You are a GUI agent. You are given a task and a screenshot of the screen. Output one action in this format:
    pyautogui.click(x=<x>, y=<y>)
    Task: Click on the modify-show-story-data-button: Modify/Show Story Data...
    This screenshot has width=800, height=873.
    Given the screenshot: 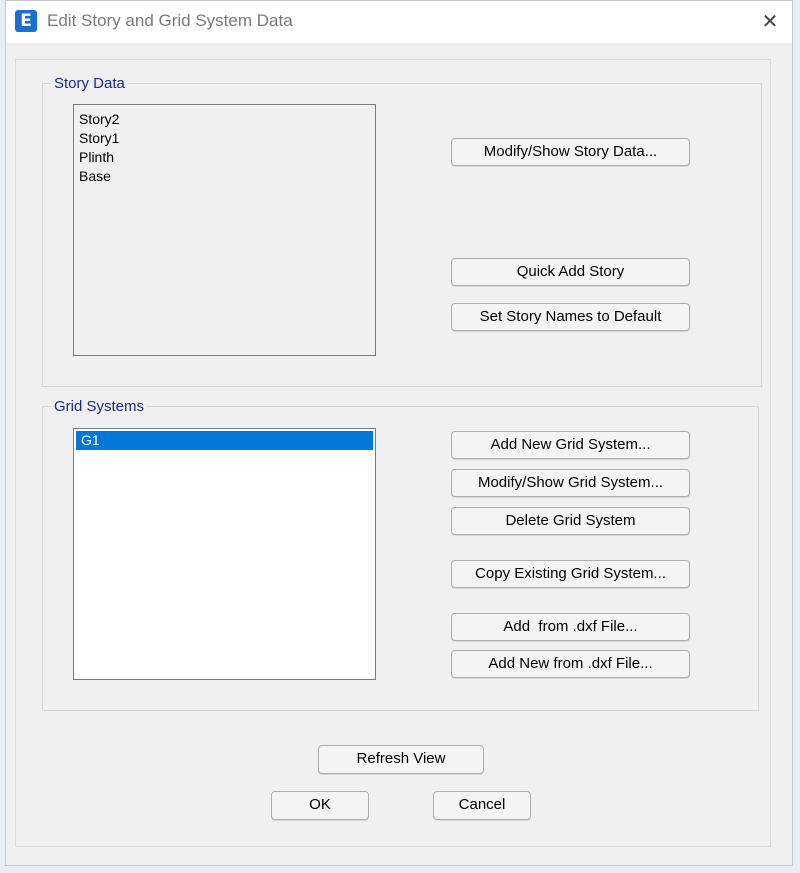 What is the action you would take?
    pyautogui.click(x=570, y=152)
    